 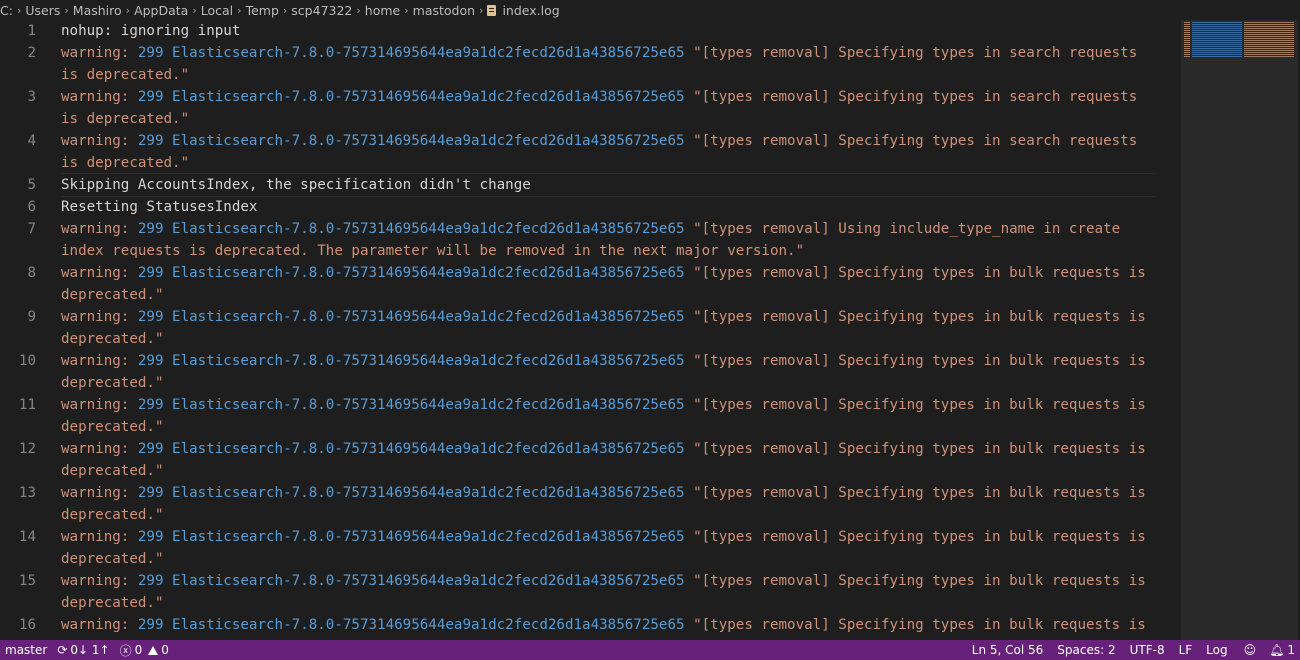 I want to click on encoding-selector: UTF-8, so click(x=1147, y=650).